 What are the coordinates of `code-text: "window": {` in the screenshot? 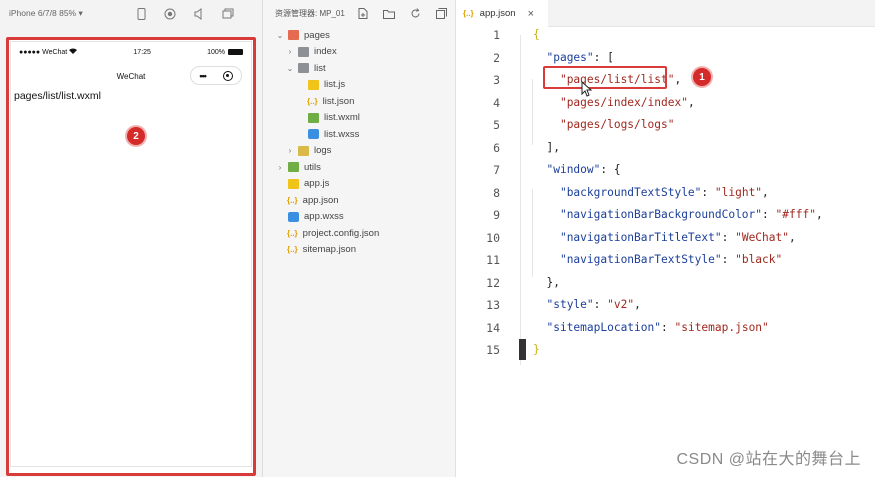 It's located at (576, 170).